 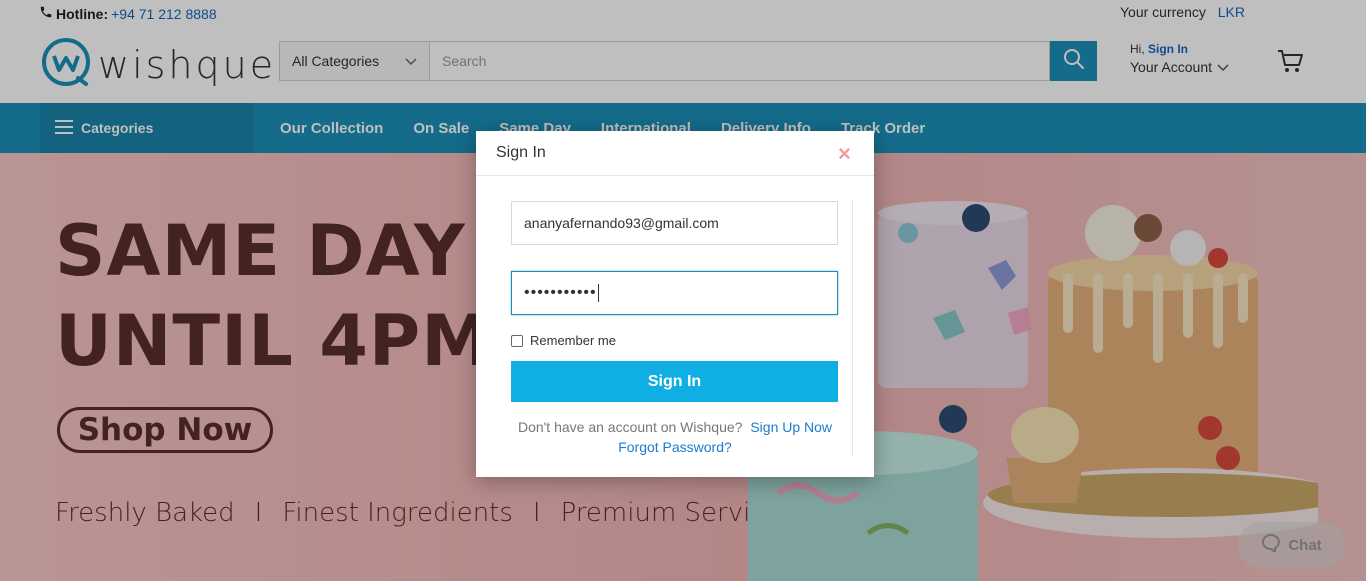 What do you see at coordinates (844, 154) in the screenshot?
I see `close-icon: ×` at bounding box center [844, 154].